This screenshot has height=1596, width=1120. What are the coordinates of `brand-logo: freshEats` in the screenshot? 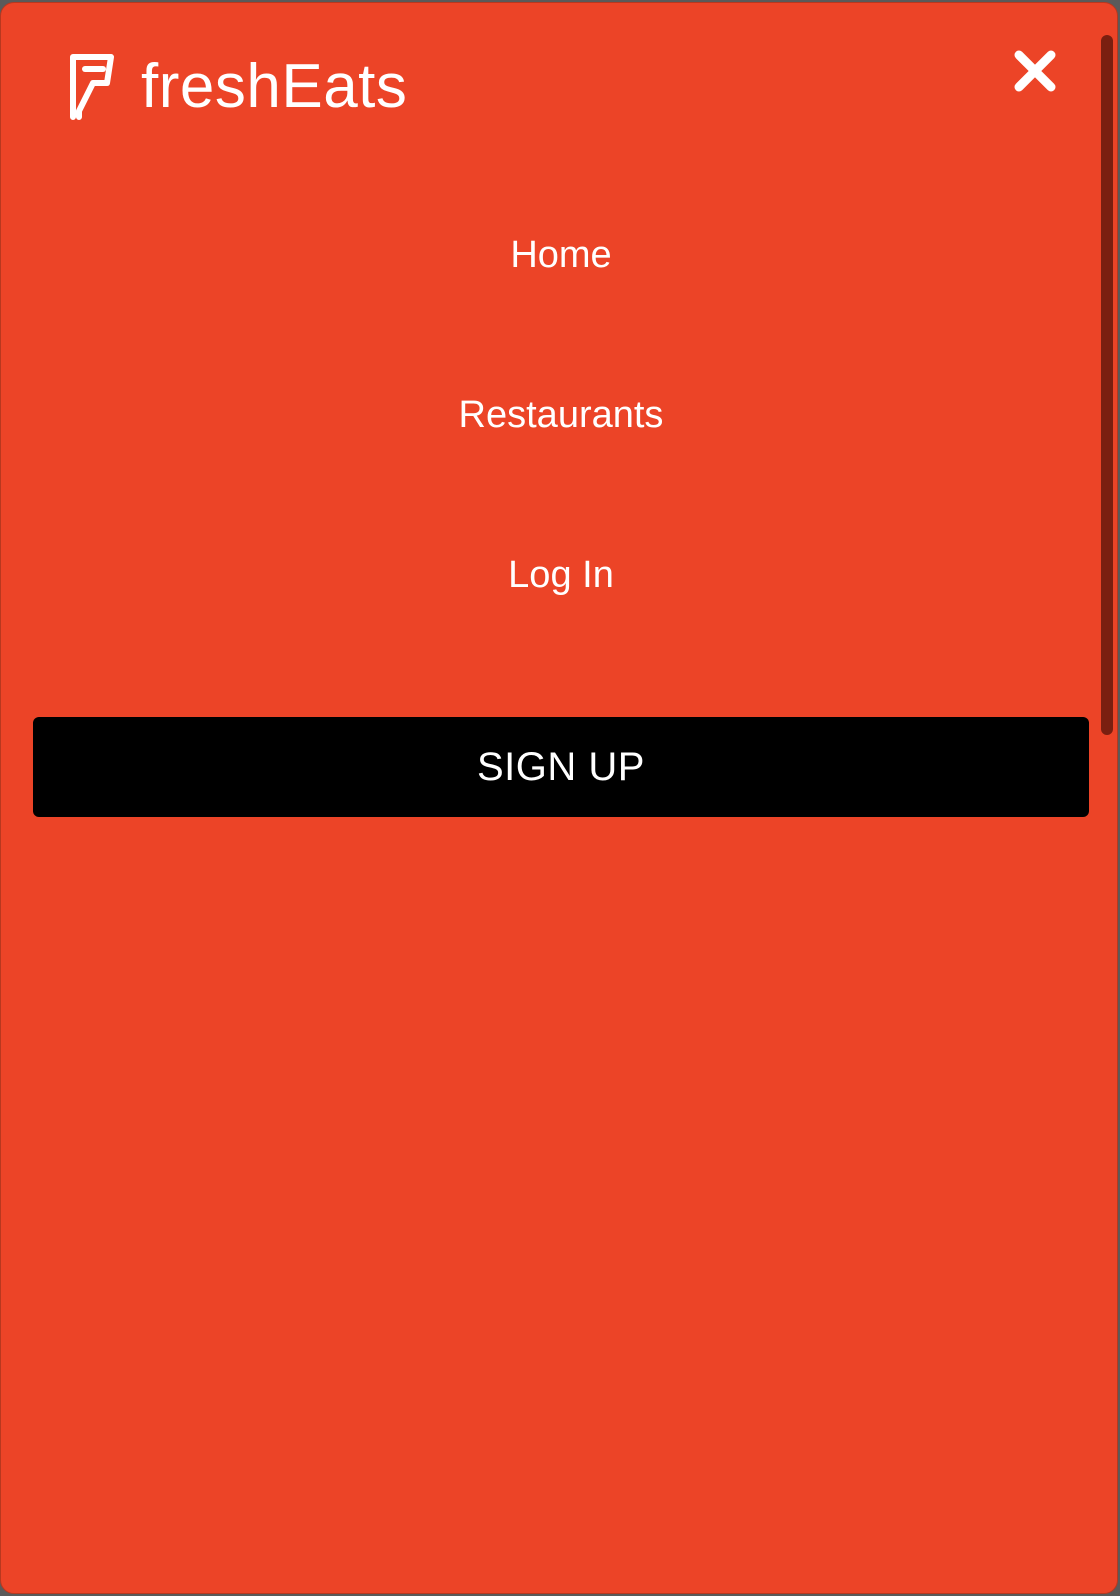 It's located at (237, 87).